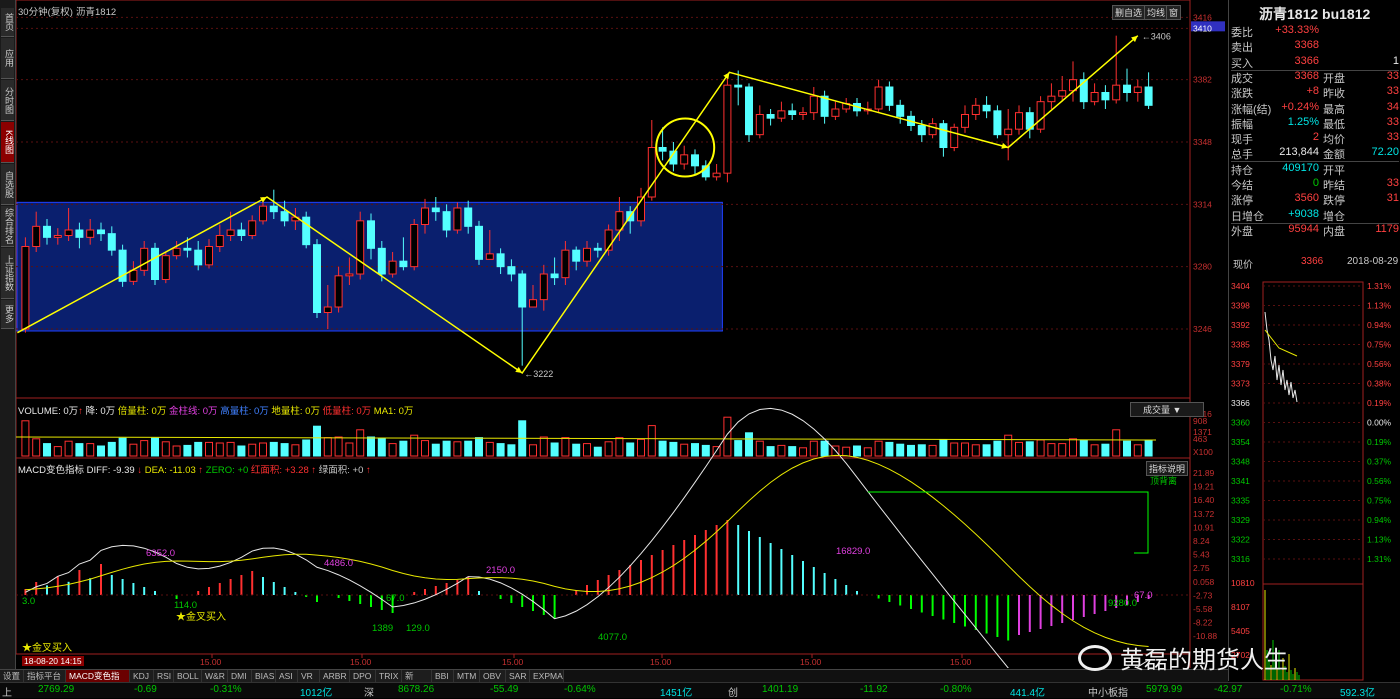 This screenshot has height=699, width=1400. What do you see at coordinates (1315, 169) in the screenshot?
I see `quote-row: 持仓 409170 开平` at bounding box center [1315, 169].